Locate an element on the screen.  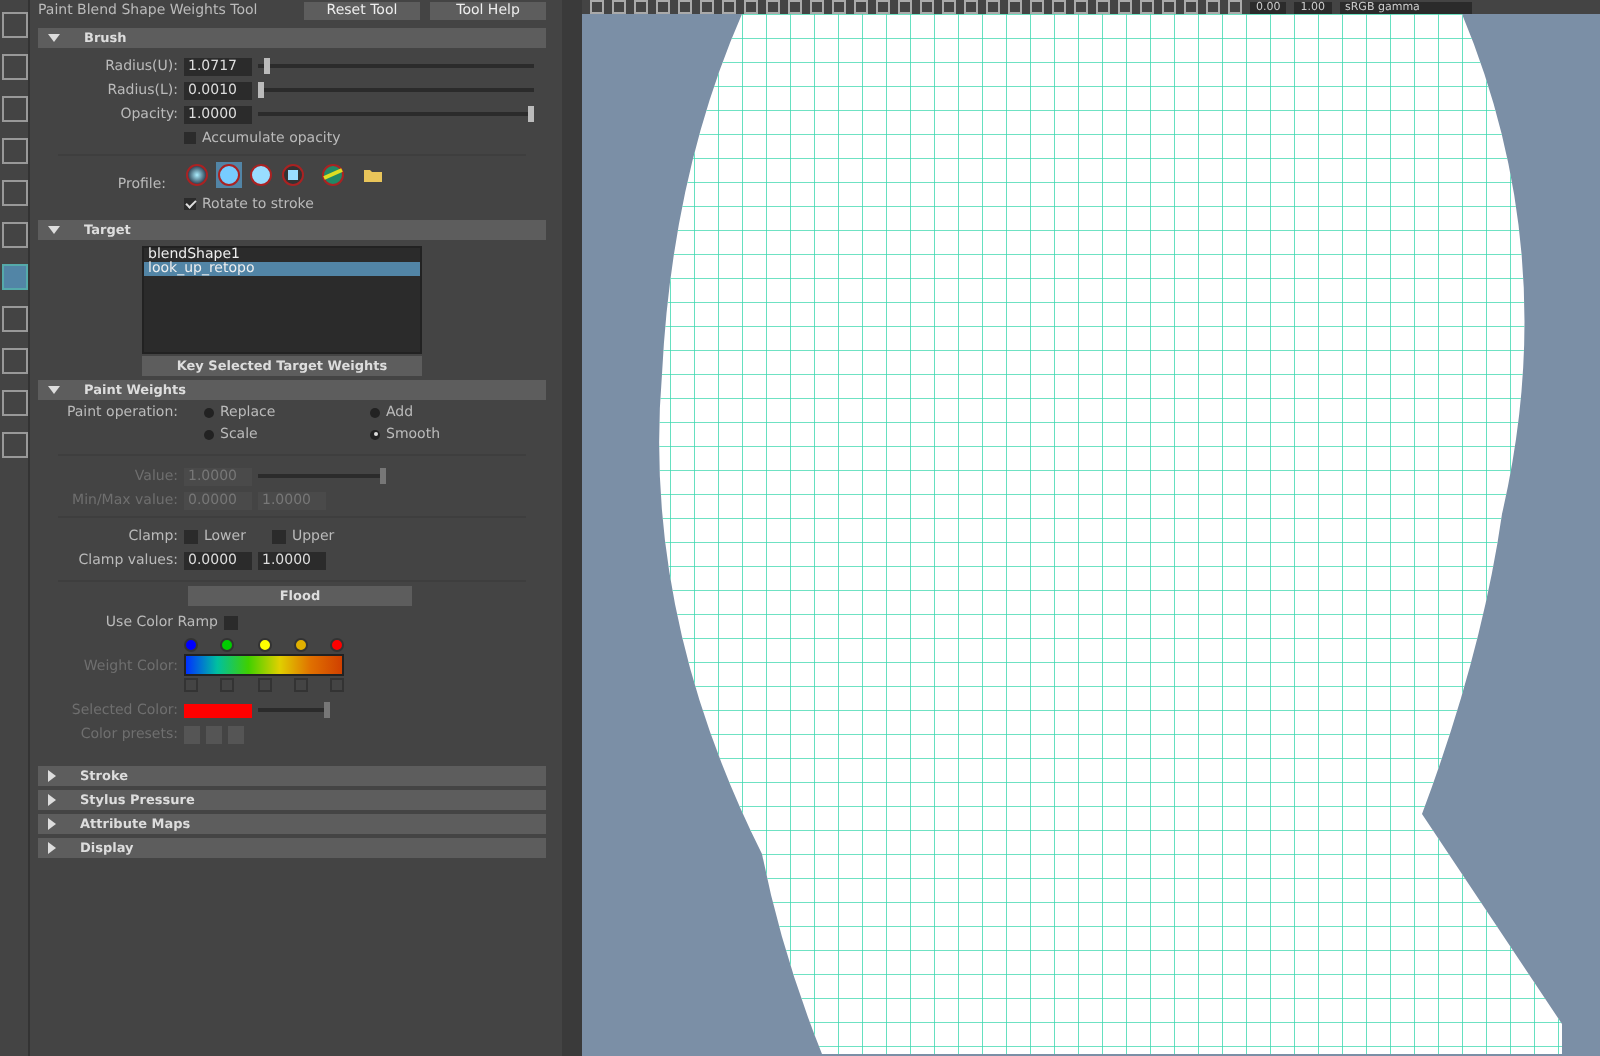
color-ramp is located at coordinates (264, 665).